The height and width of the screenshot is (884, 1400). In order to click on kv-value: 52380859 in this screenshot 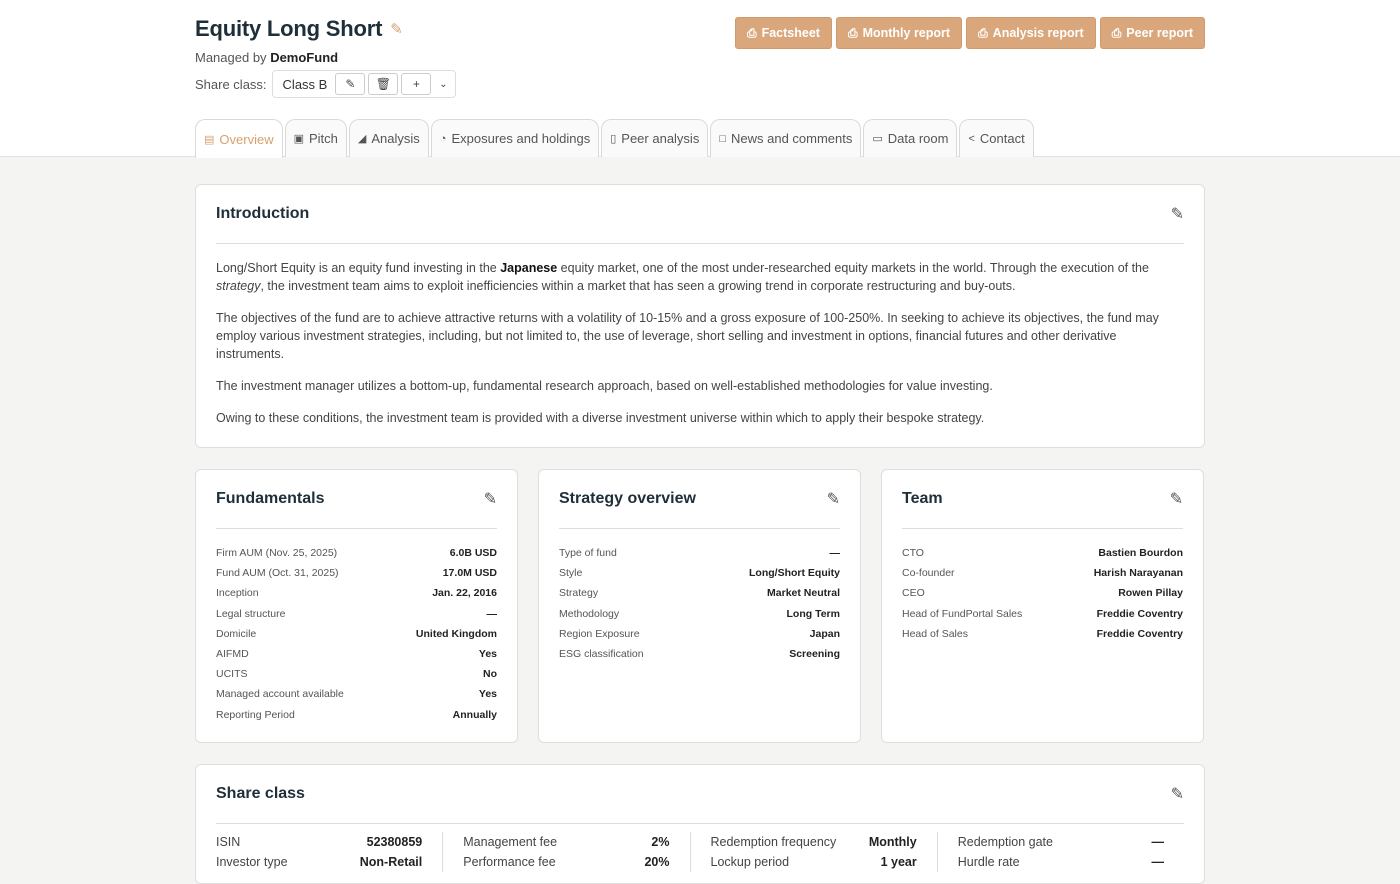, I will do `click(394, 842)`.